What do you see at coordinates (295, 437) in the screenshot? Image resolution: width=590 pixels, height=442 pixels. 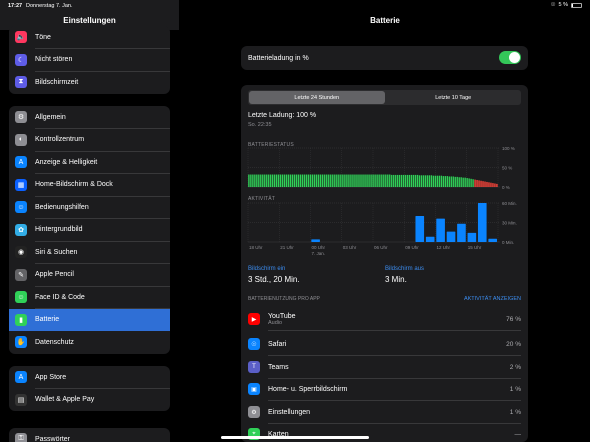 I see `home-indicator` at bounding box center [295, 437].